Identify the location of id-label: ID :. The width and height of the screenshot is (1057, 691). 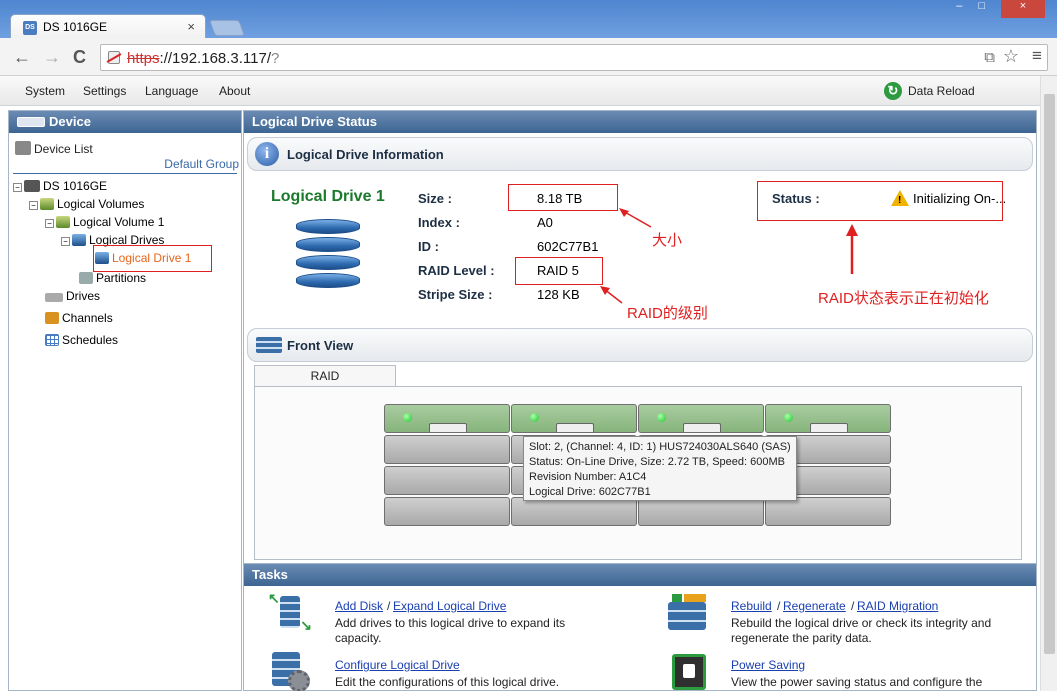
(428, 246).